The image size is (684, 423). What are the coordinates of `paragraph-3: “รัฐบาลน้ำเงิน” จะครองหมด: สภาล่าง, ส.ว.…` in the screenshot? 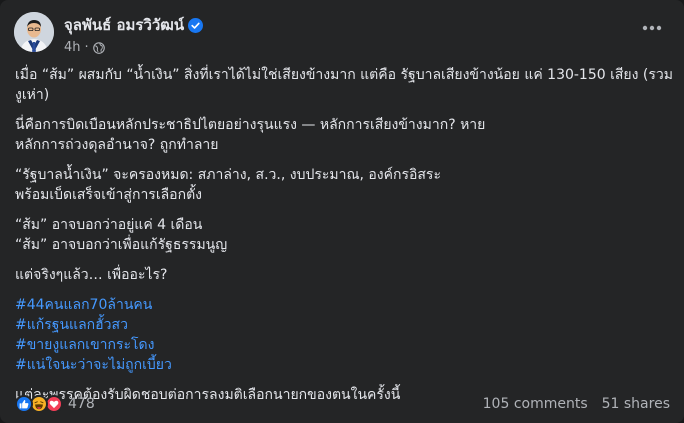 It's located at (343, 185).